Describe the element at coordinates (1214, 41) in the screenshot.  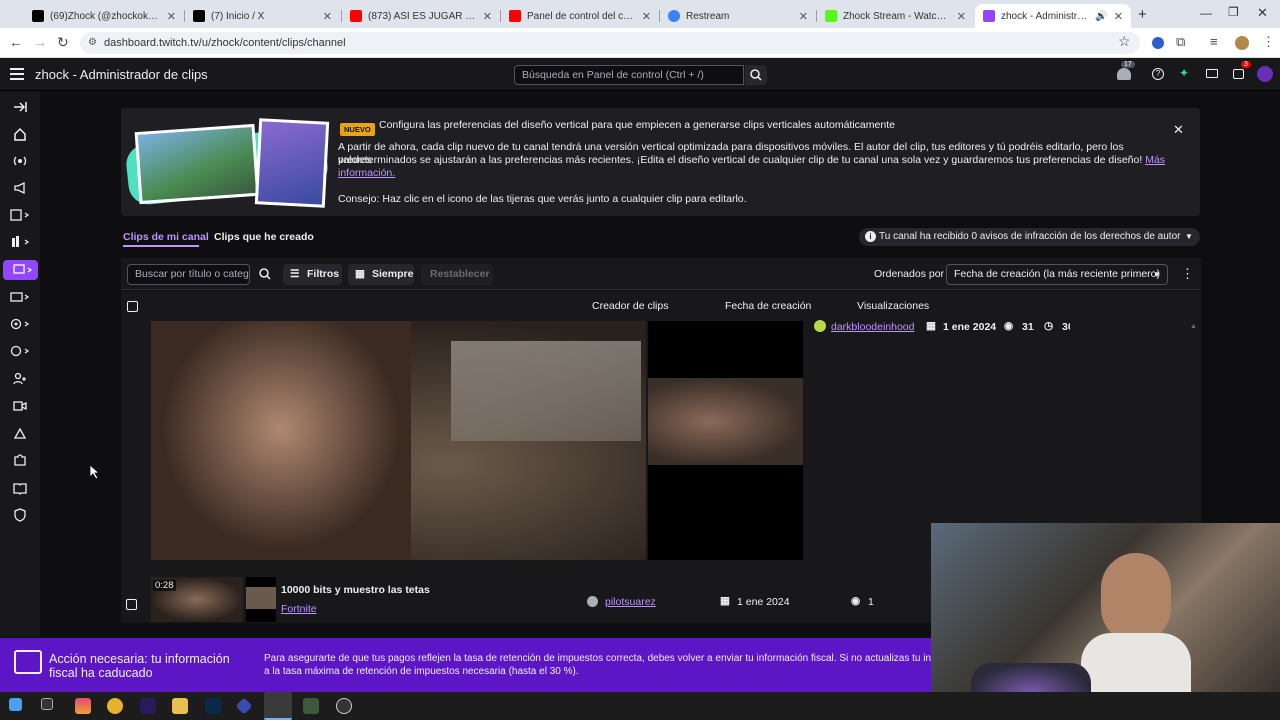
I see `media-controls-icon: ≡` at that location.